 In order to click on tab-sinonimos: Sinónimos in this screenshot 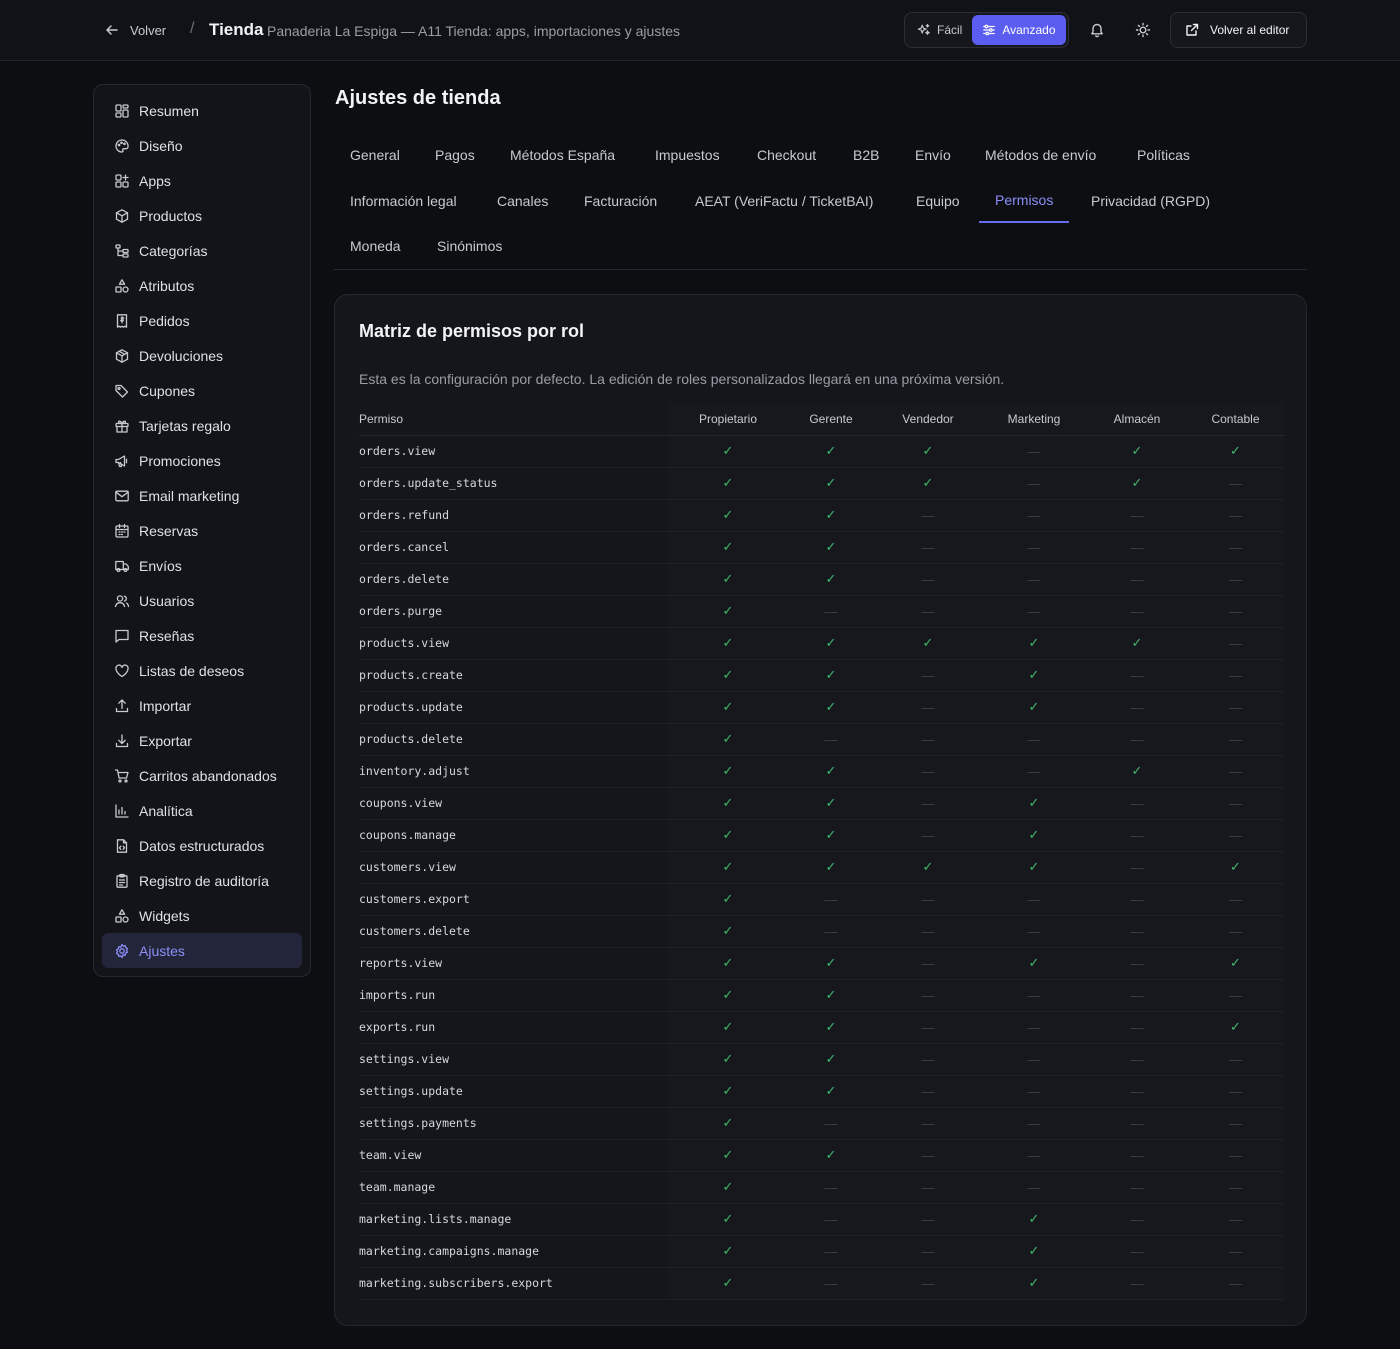, I will do `click(469, 246)`.